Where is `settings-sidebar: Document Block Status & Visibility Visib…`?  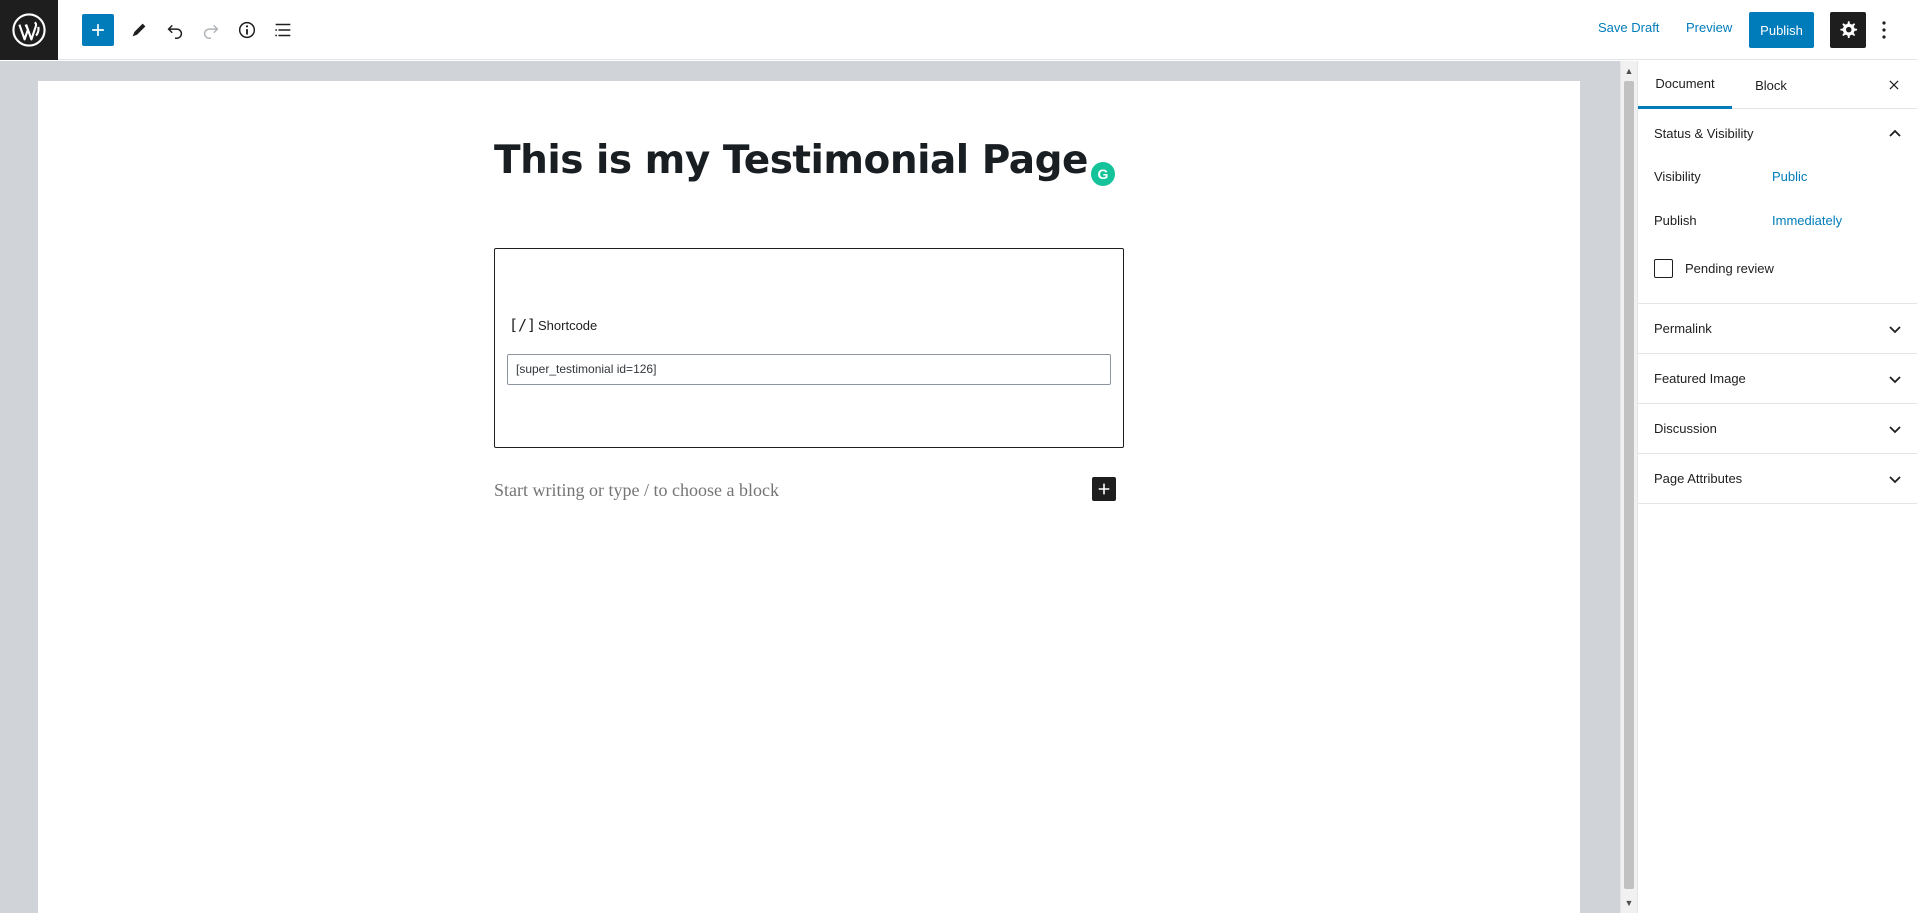
settings-sidebar: Document Block Status & Visibility Visib… is located at coordinates (1777, 487).